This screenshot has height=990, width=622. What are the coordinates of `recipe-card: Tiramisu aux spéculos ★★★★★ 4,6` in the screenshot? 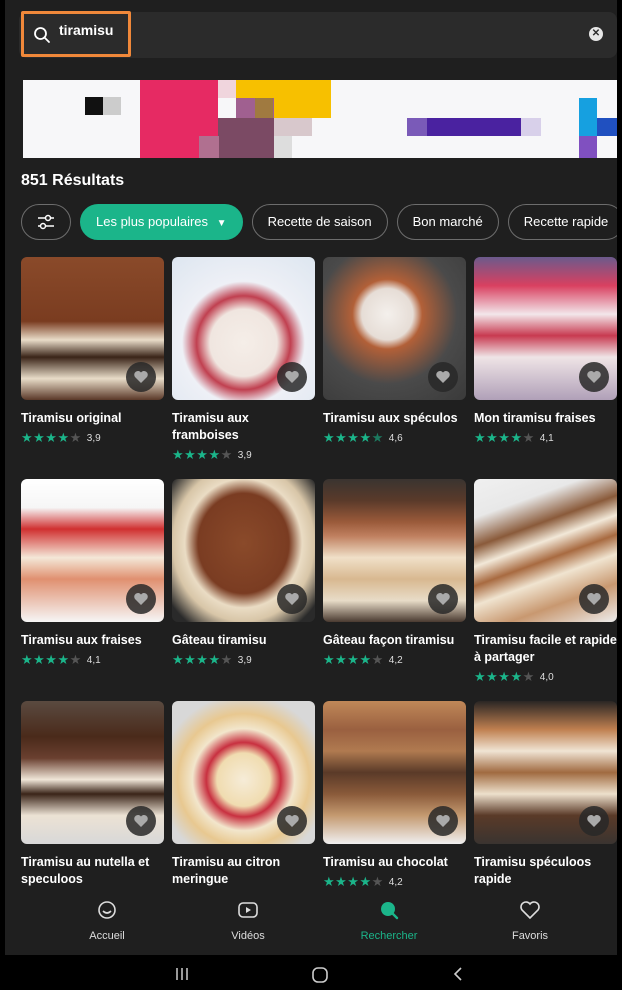 It's located at (394, 351).